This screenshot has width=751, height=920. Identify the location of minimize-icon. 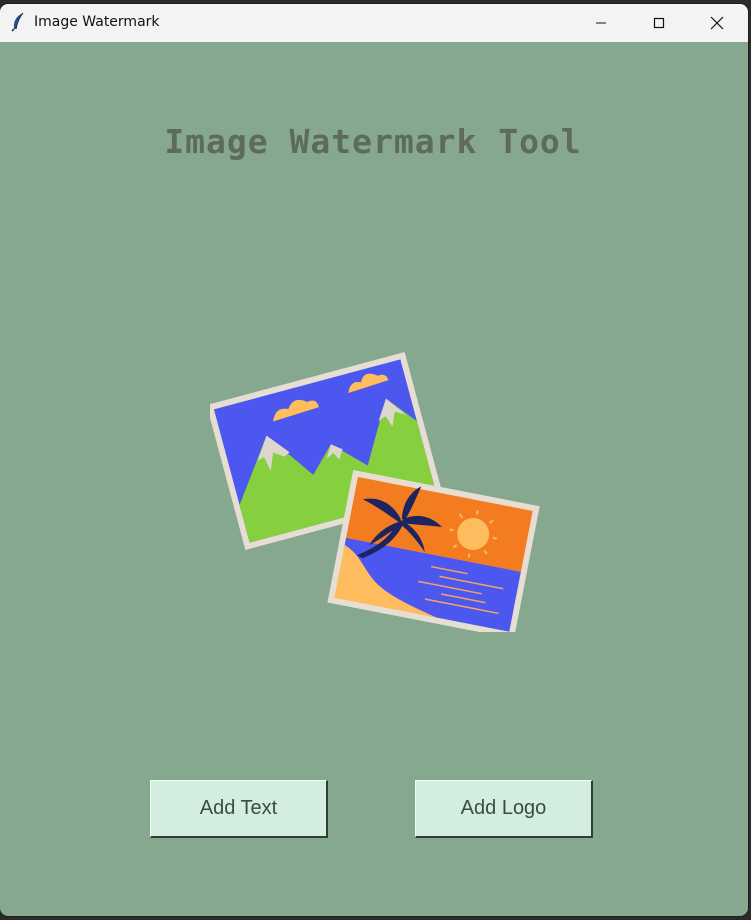
(601, 23).